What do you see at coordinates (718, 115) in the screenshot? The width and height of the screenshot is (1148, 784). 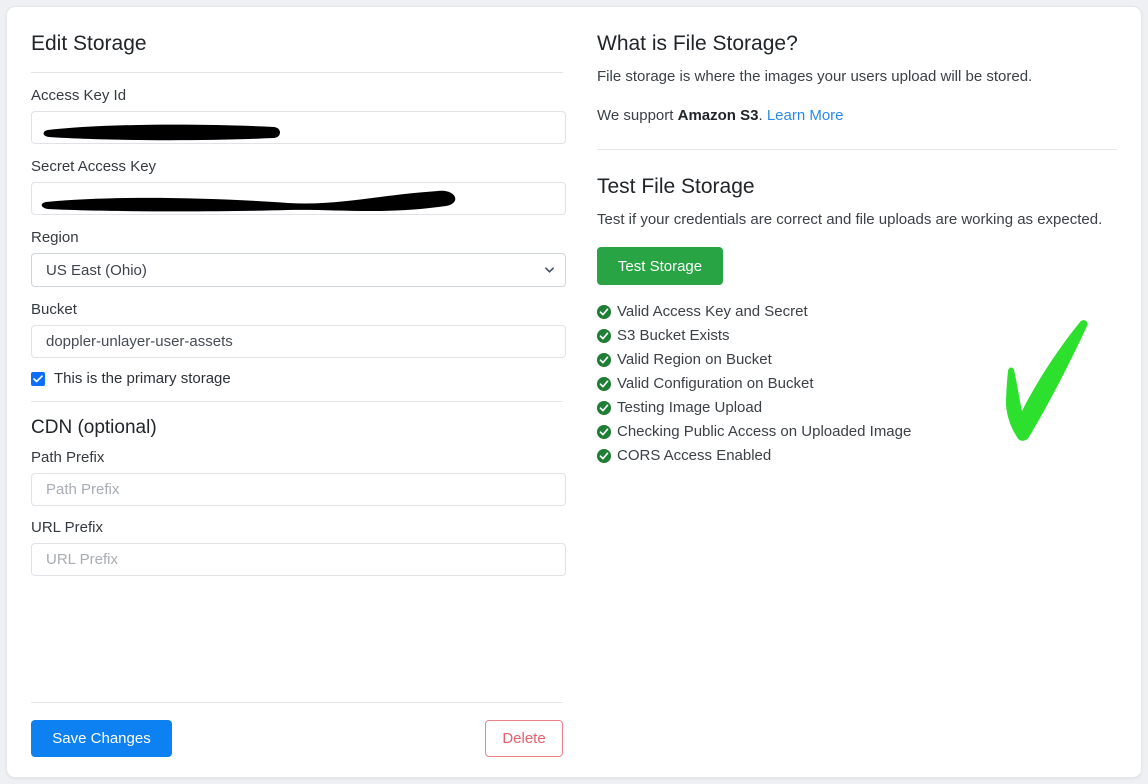 I see `amazon-s3-text: Amazon S3` at bounding box center [718, 115].